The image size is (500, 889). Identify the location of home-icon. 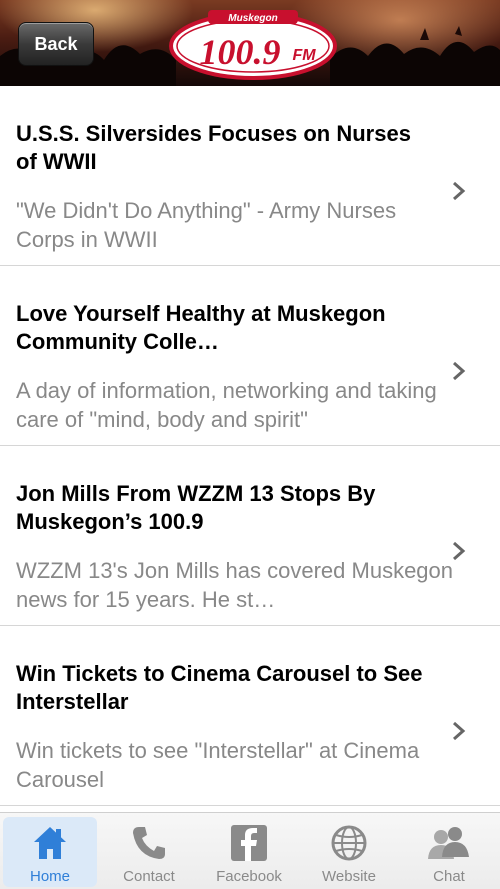
(50, 843).